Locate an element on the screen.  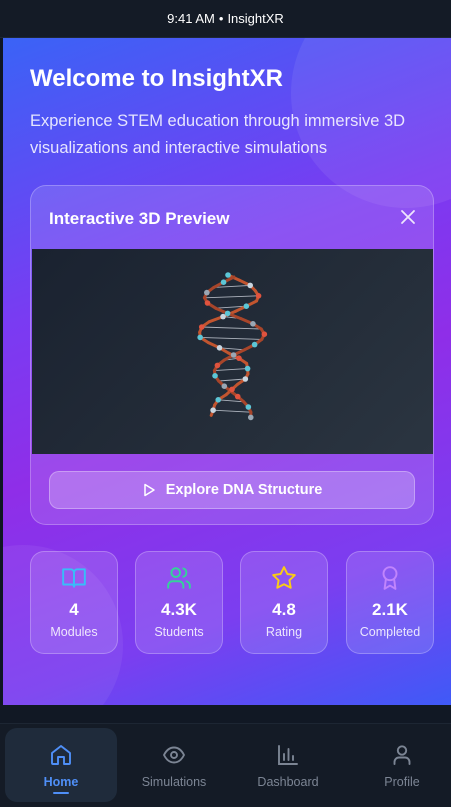
nav-item-home: Home is located at coordinates (61, 765).